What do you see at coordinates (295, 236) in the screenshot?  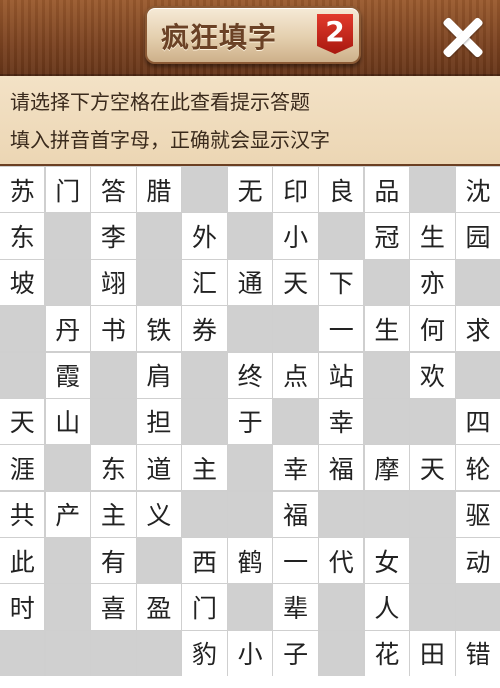 I see `crossword-letter-cell: 小` at bounding box center [295, 236].